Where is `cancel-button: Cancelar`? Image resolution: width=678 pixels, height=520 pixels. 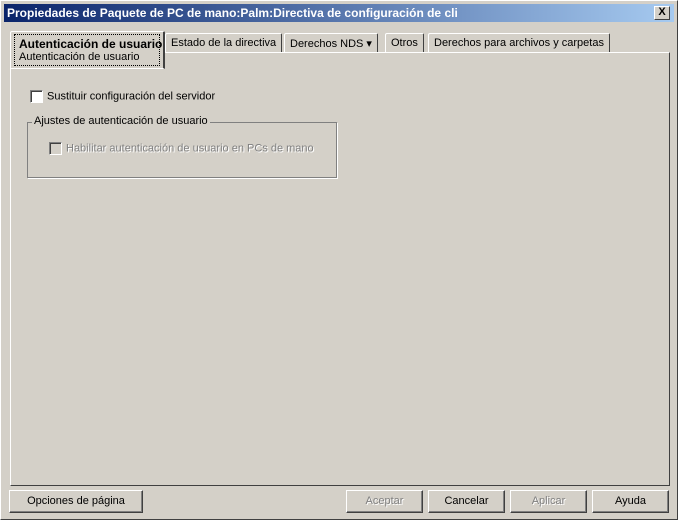 cancel-button: Cancelar is located at coordinates (466, 501).